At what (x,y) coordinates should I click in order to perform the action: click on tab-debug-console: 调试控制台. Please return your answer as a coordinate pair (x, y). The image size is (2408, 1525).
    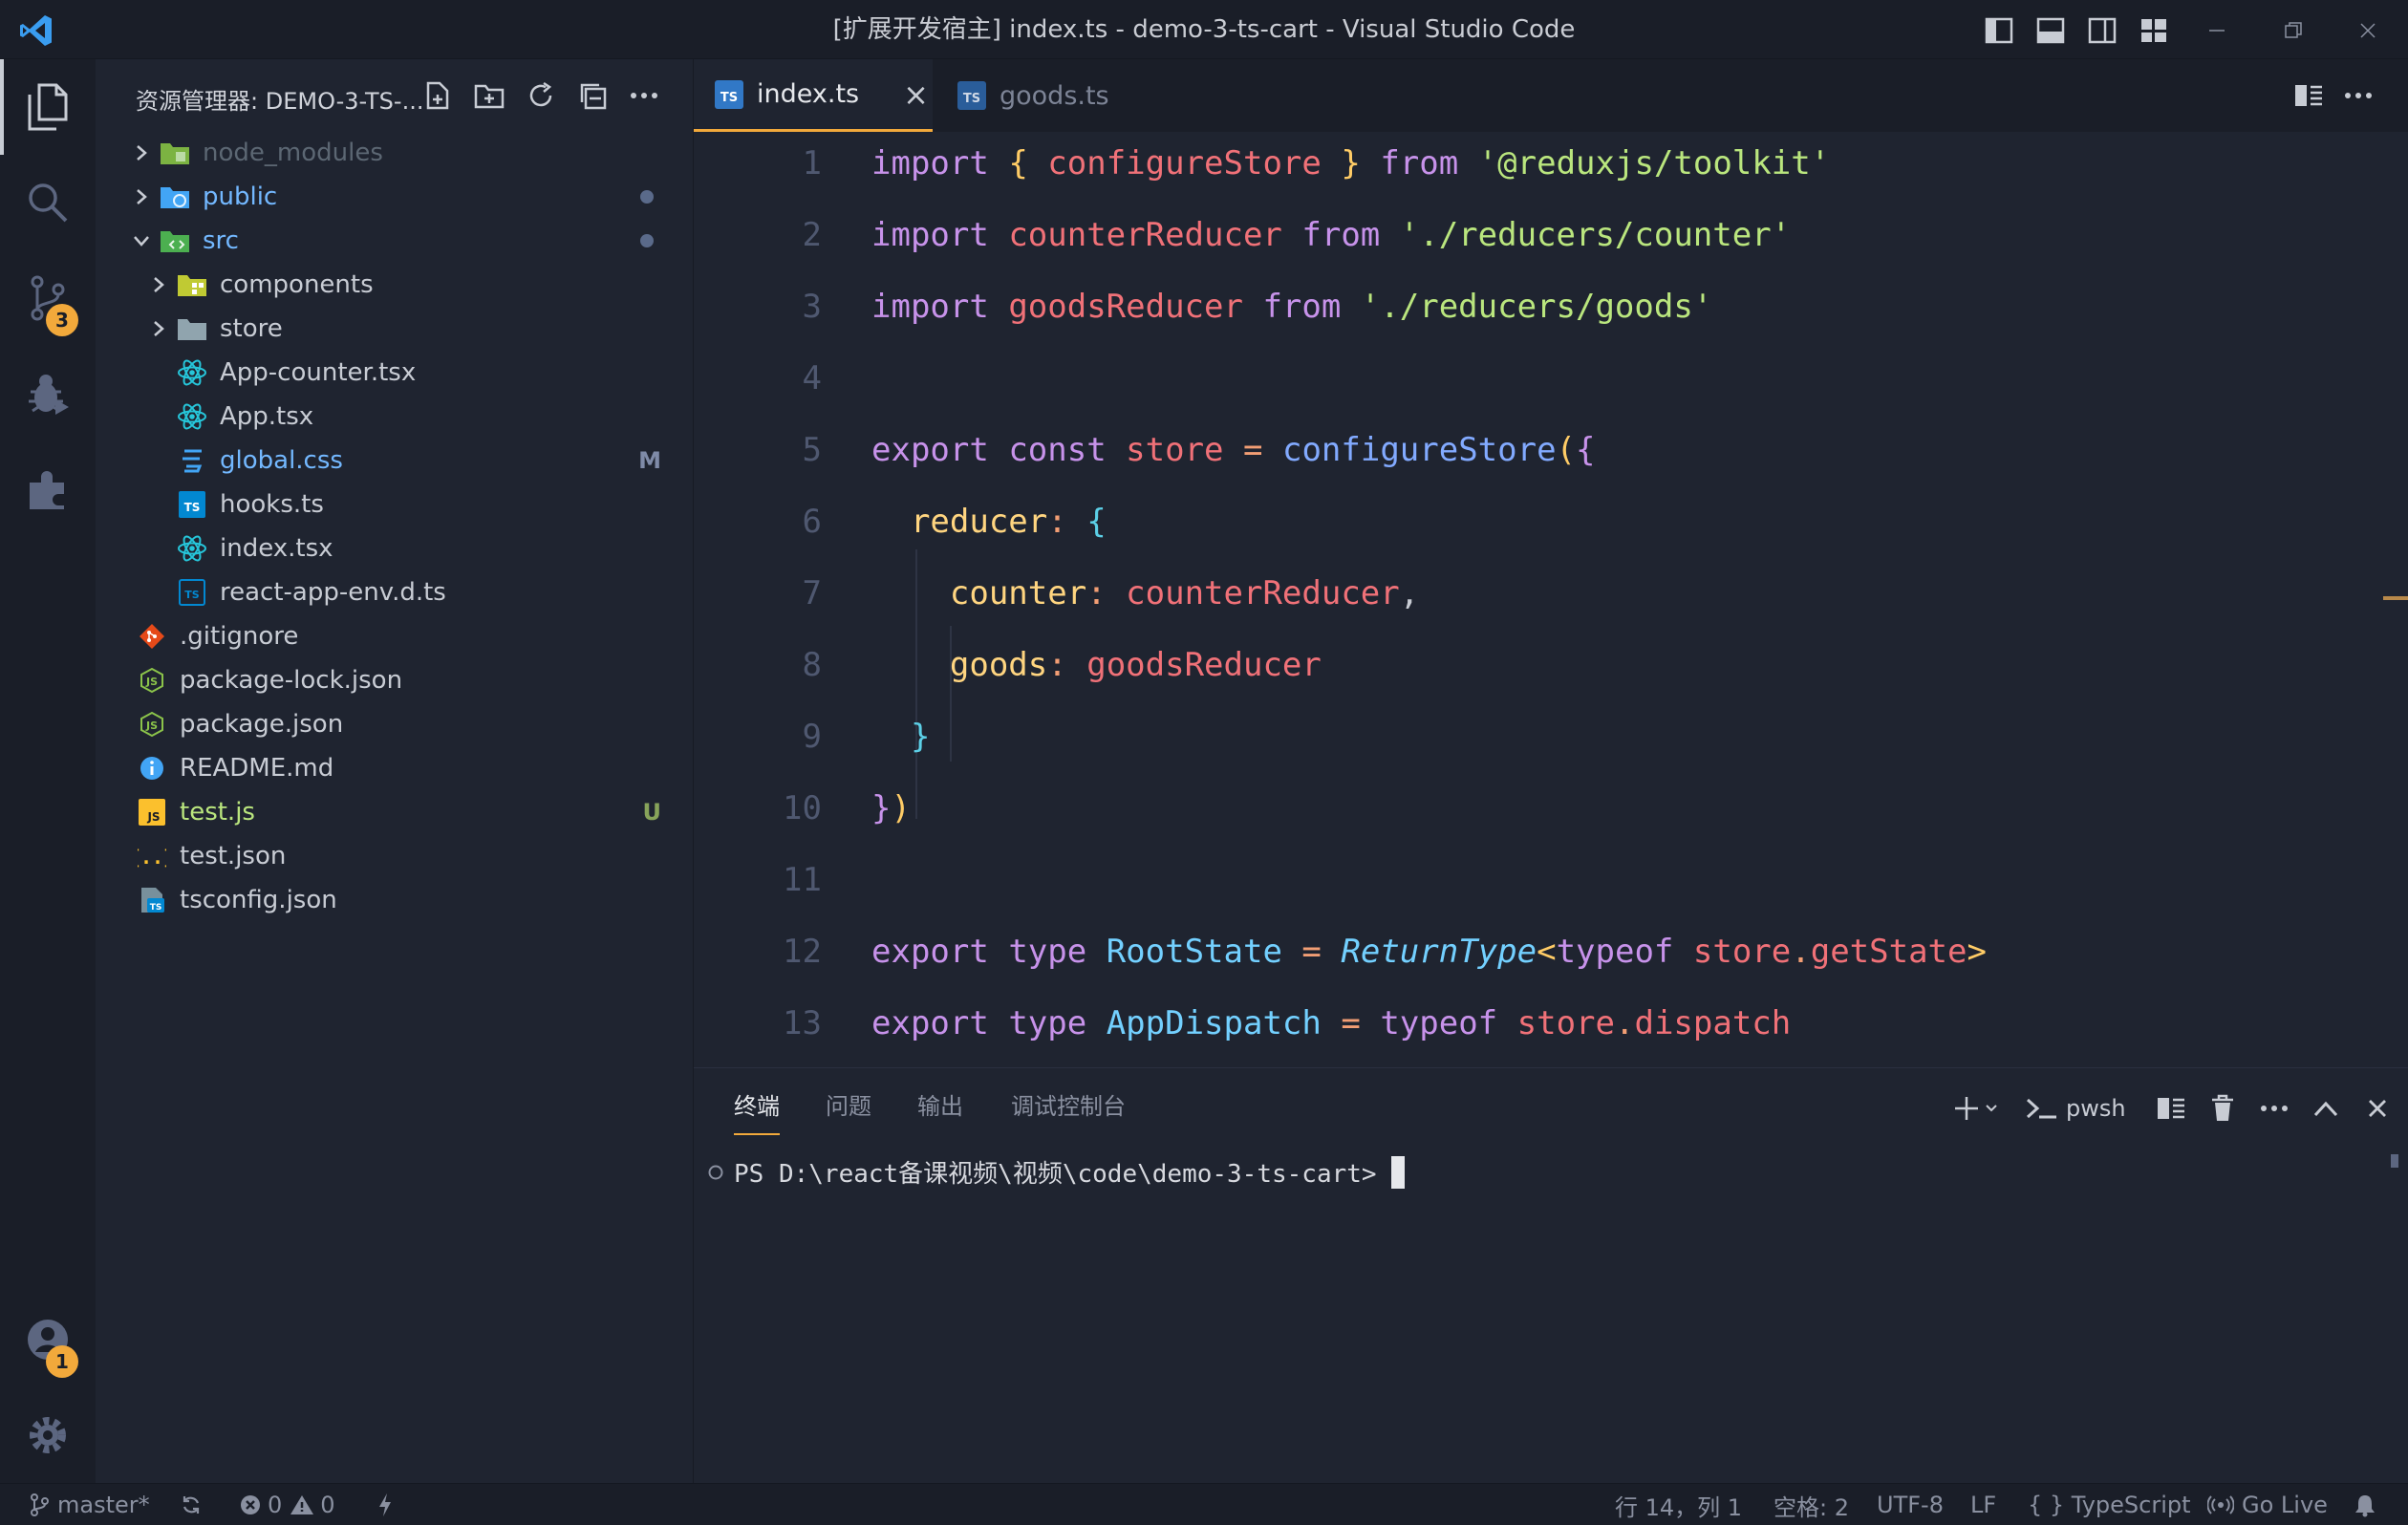
    Looking at the image, I should click on (1069, 1111).